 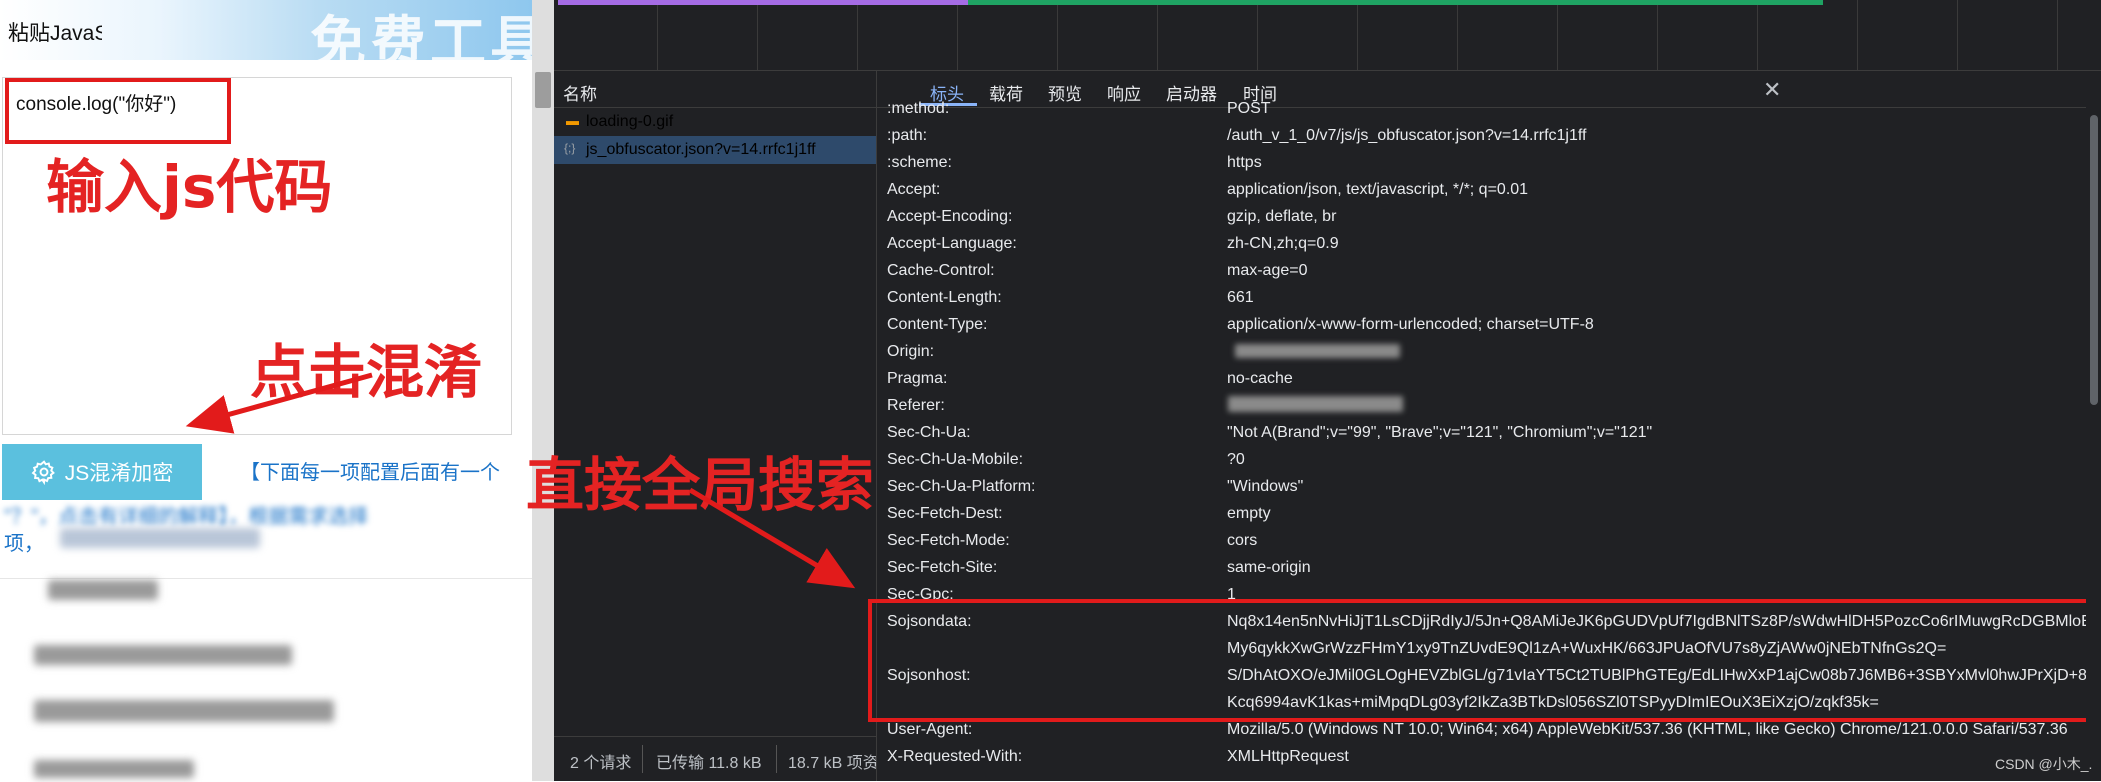 I want to click on annotation-input-code: 输入js代码, so click(x=189, y=187).